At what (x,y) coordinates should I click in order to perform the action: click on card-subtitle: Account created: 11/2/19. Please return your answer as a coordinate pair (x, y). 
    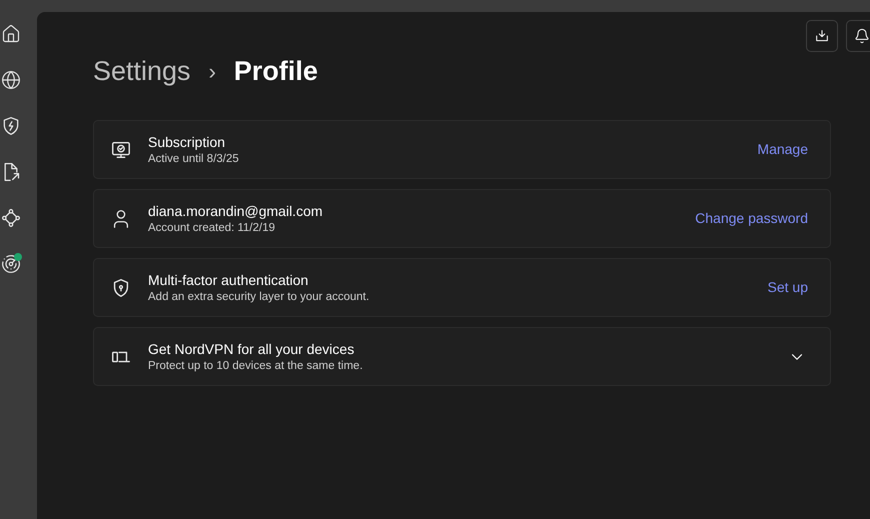
    Looking at the image, I should click on (212, 228).